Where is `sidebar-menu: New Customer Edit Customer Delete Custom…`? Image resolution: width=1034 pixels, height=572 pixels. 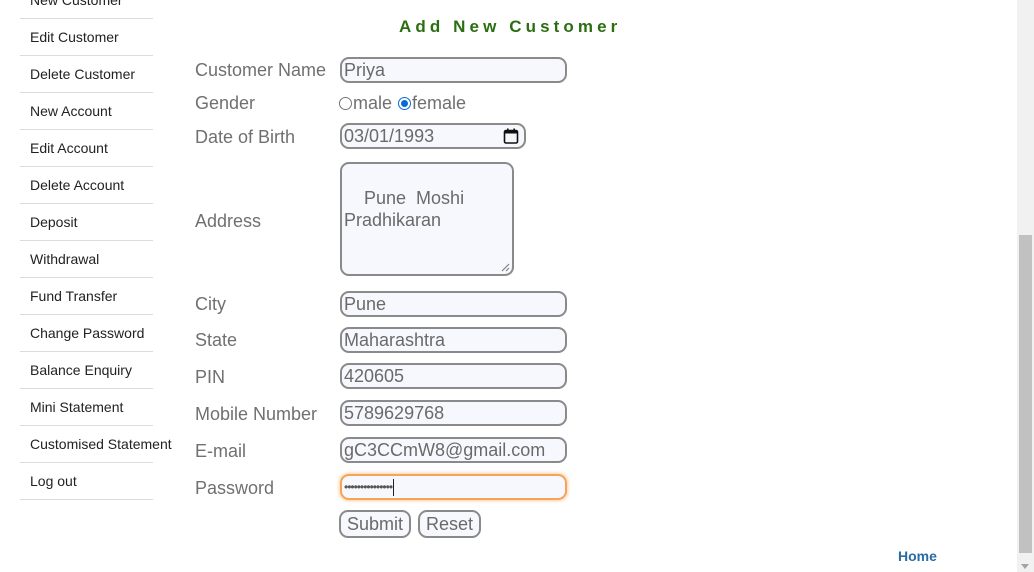 sidebar-menu: New Customer Edit Customer Delete Custom… is located at coordinates (96, 250).